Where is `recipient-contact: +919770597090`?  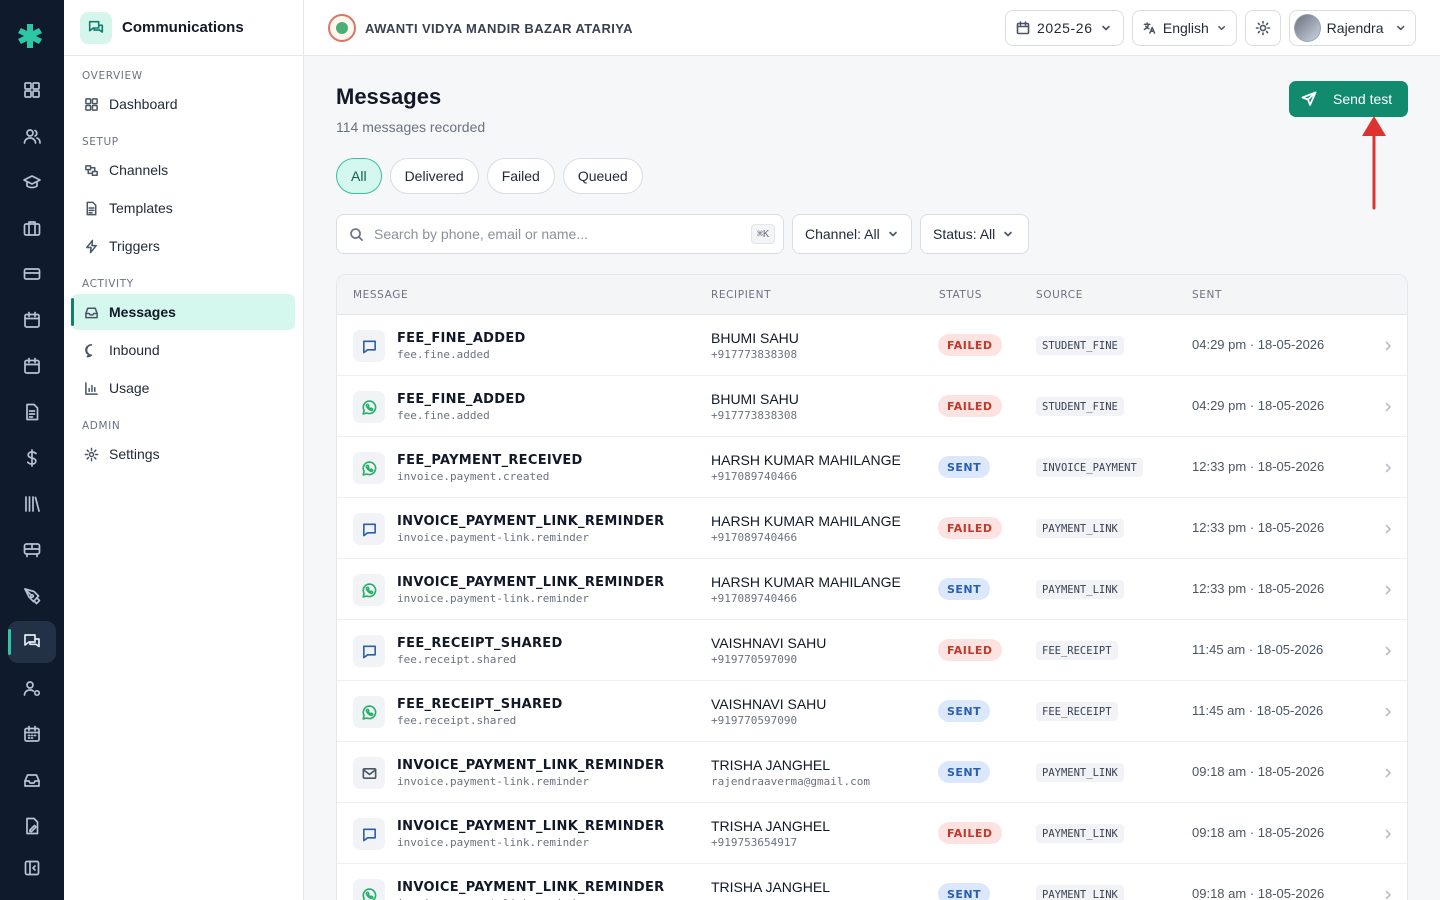 recipient-contact: +919770597090 is located at coordinates (754, 720).